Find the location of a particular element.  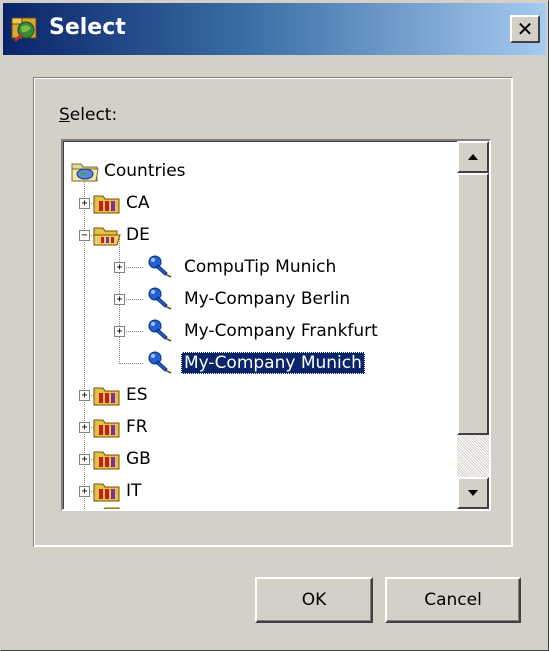

tree-node-my-company-berlin: My-Company Berlin is located at coordinates (208, 299).